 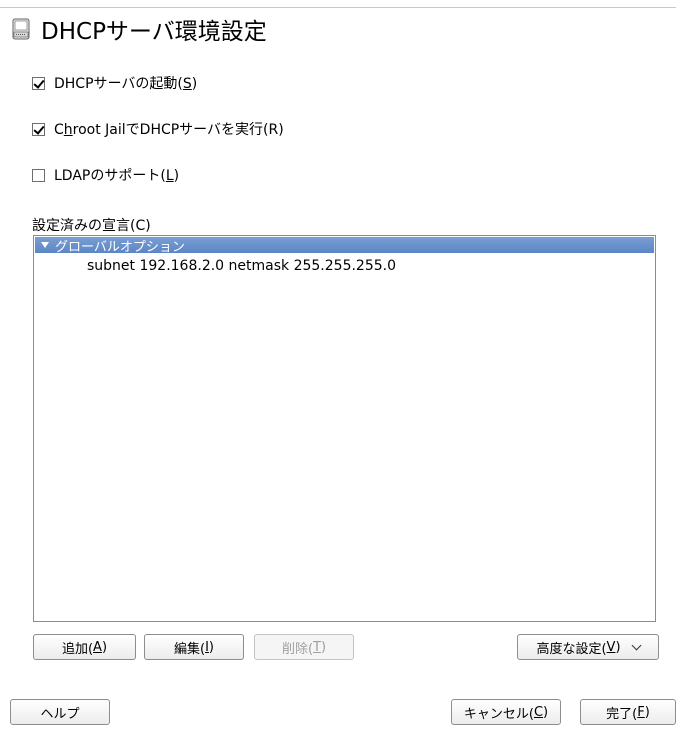 I want to click on page-title: DHCPサーバ環境設定, so click(x=154, y=32).